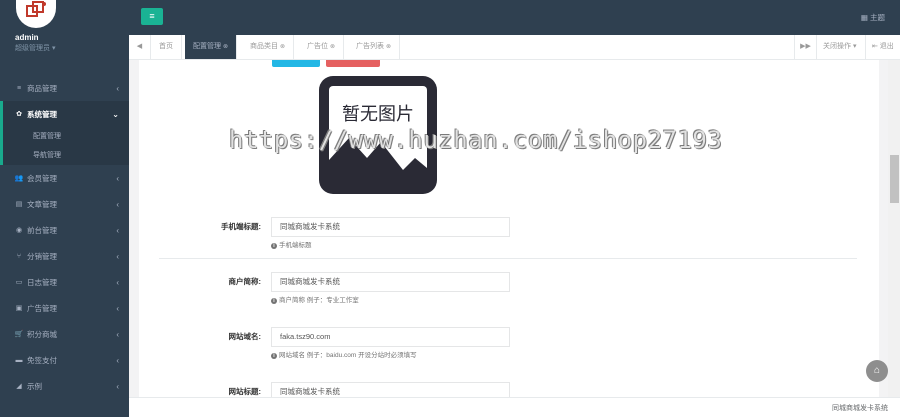 The image size is (900, 417). What do you see at coordinates (19, 114) in the screenshot?
I see `gear-icon: ✿` at bounding box center [19, 114].